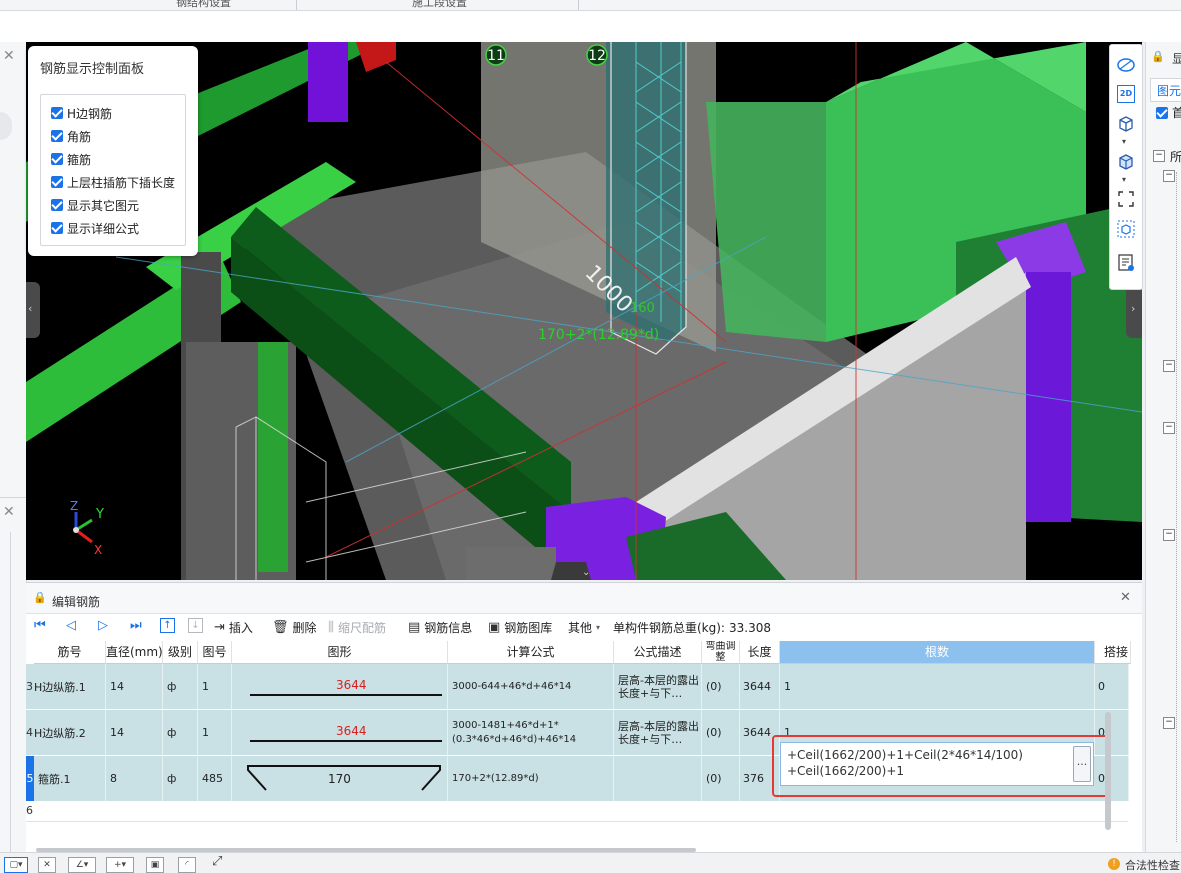 This screenshot has width=1181, height=873. What do you see at coordinates (215, 652) in the screenshot?
I see `col-header-figure-no: 图号` at bounding box center [215, 652].